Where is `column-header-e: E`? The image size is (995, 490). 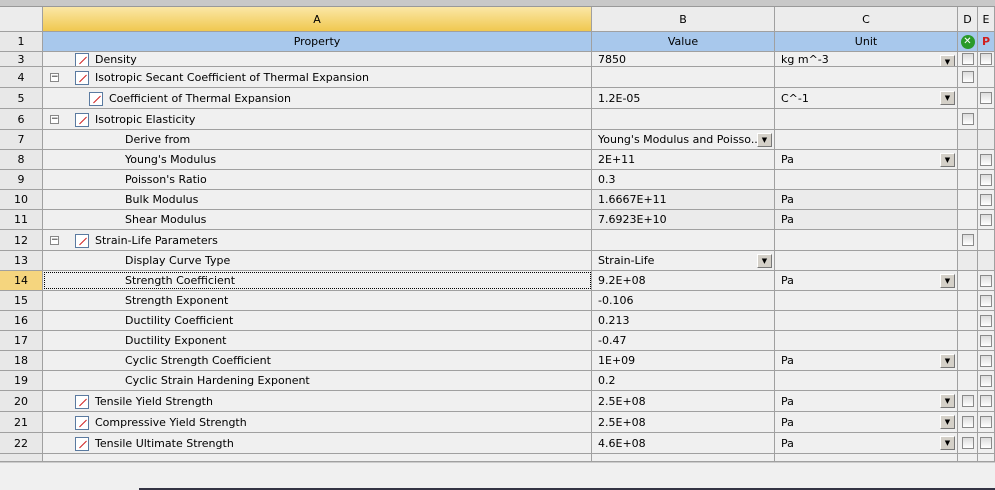
column-header-e: E is located at coordinates (986, 19).